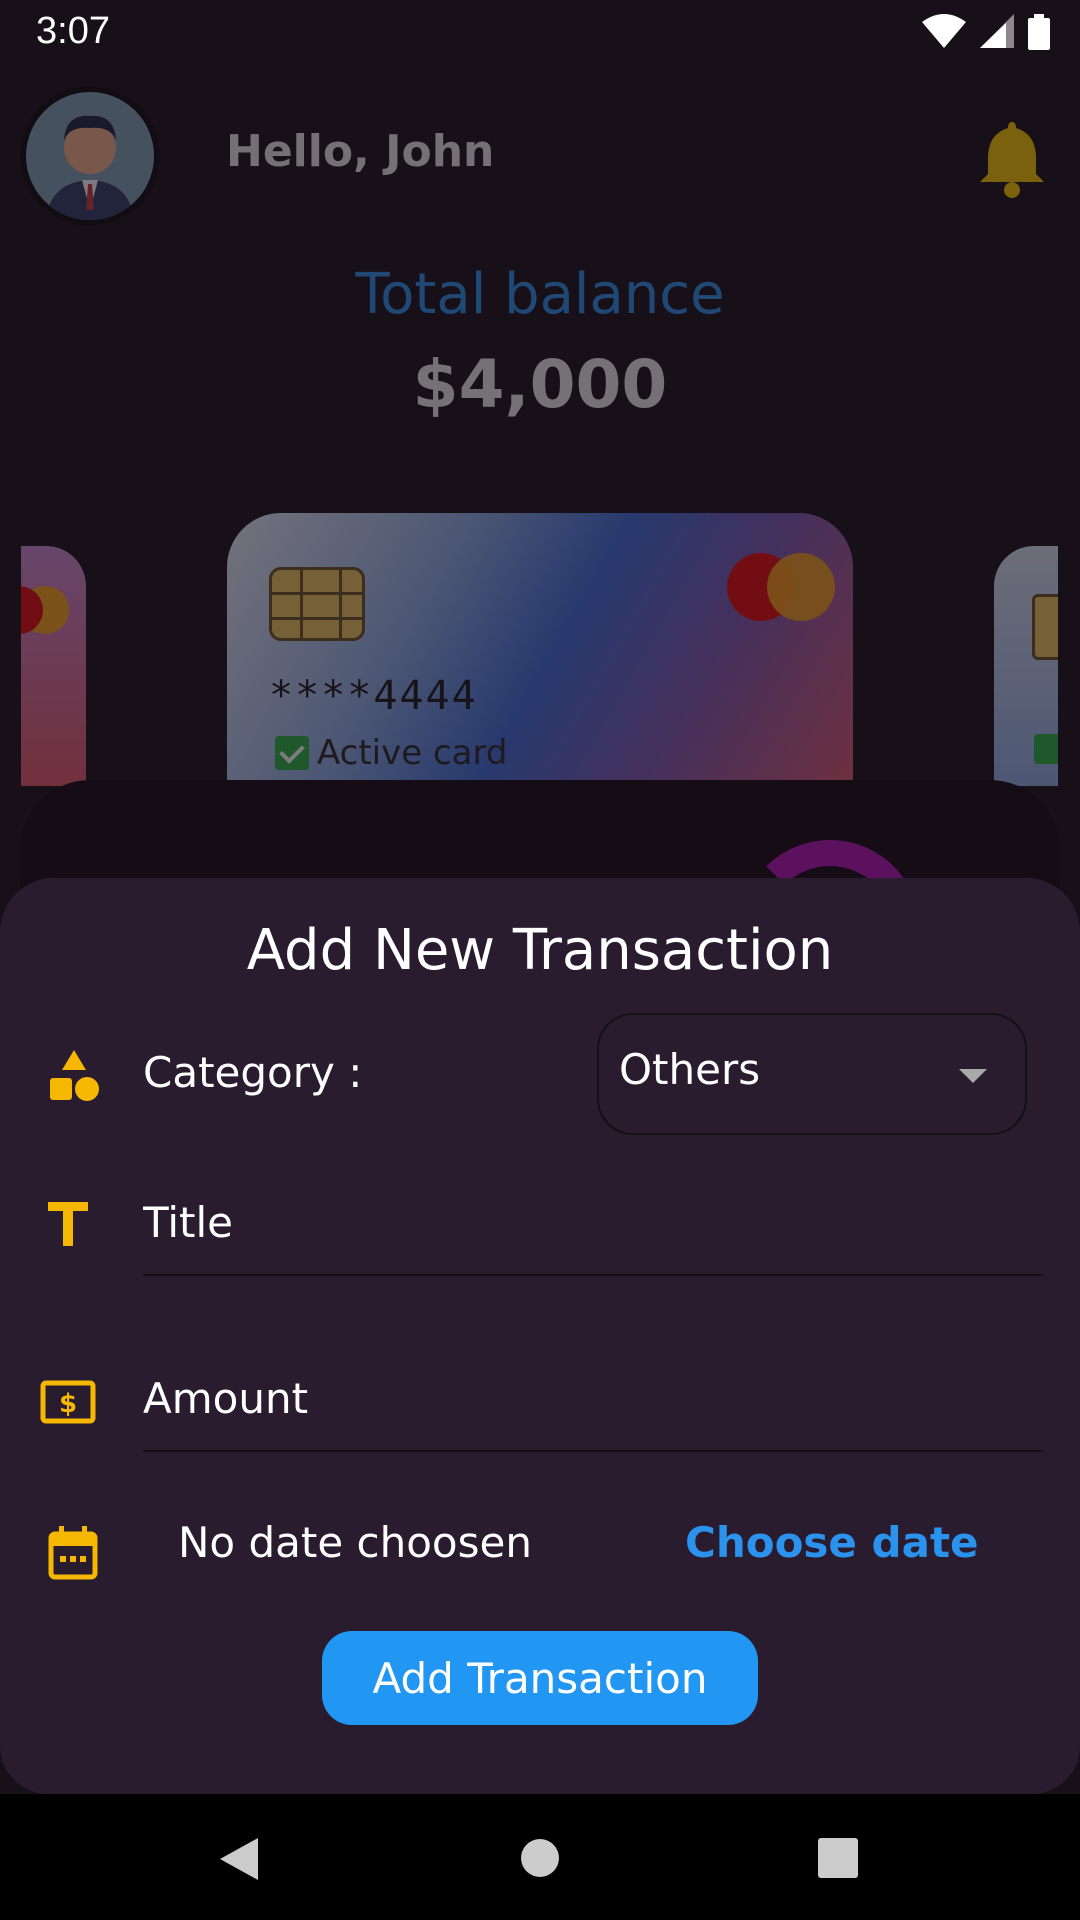 Image resolution: width=1080 pixels, height=1920 pixels. What do you see at coordinates (317, 604) in the screenshot?
I see `card-chip-icon` at bounding box center [317, 604].